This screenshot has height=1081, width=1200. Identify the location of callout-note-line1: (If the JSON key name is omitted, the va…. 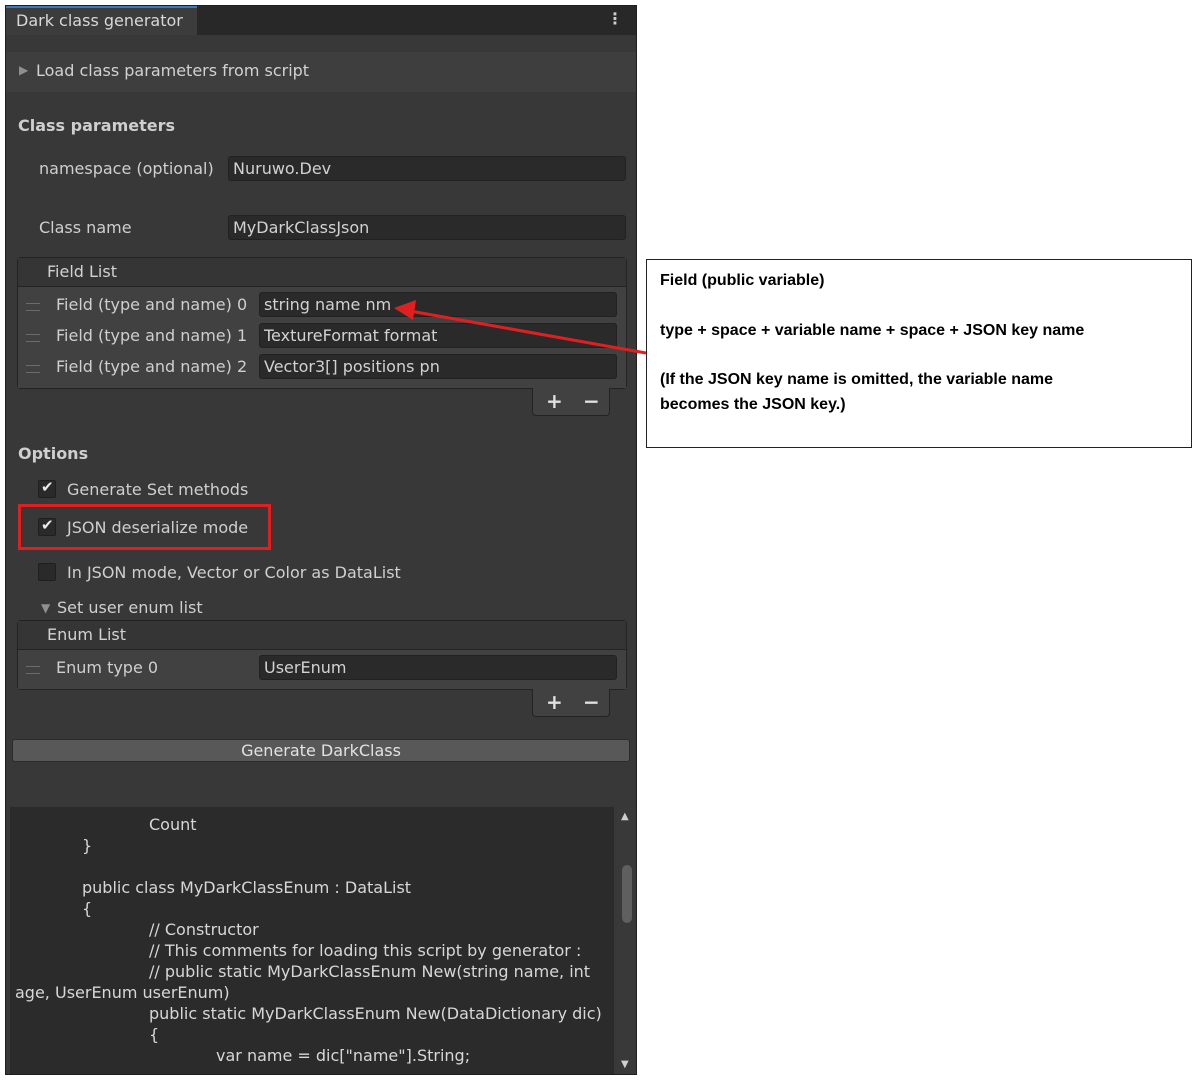
(857, 379).